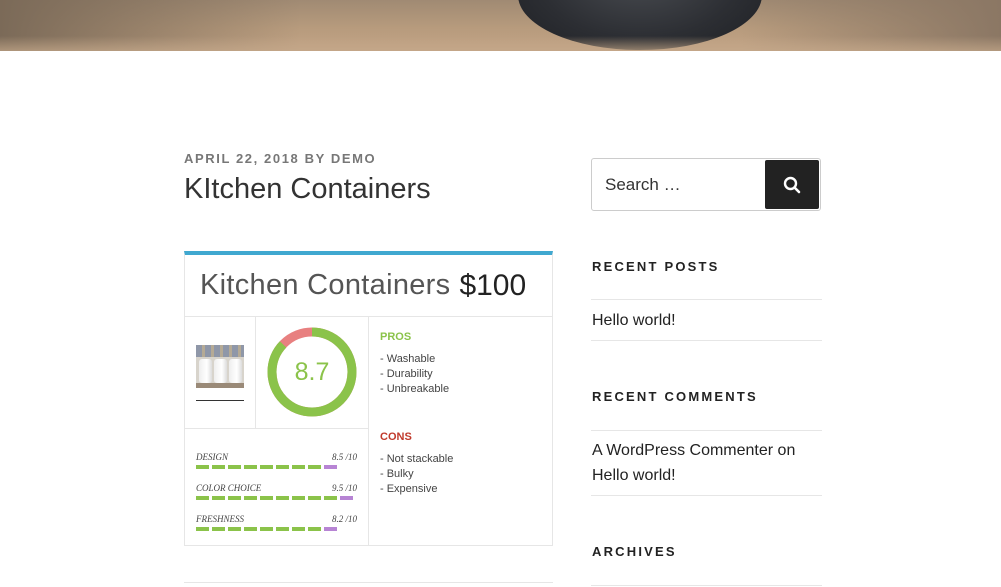  I want to click on product-thumbnail-cell, so click(220, 373).